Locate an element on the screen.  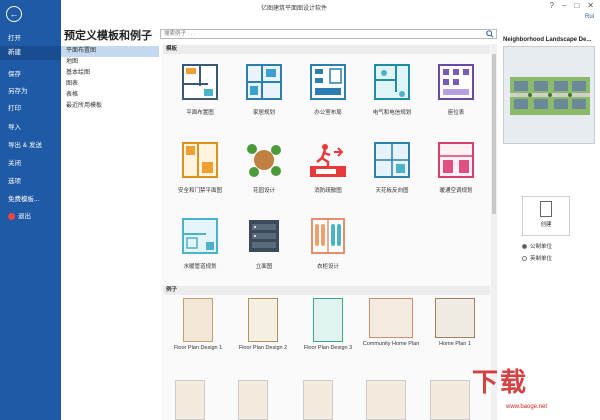
template-garden: 花园设计 is located at coordinates (264, 172).